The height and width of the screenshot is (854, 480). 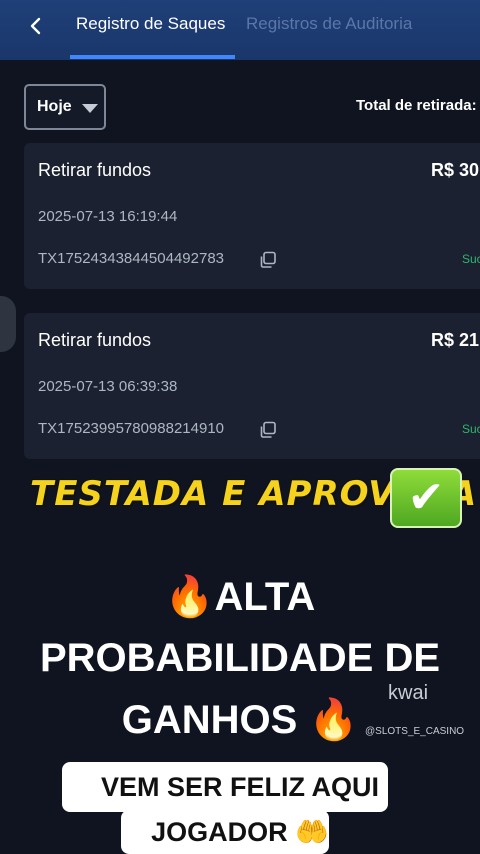 What do you see at coordinates (455, 170) in the screenshot?
I see `record-amount: R$ 30` at bounding box center [455, 170].